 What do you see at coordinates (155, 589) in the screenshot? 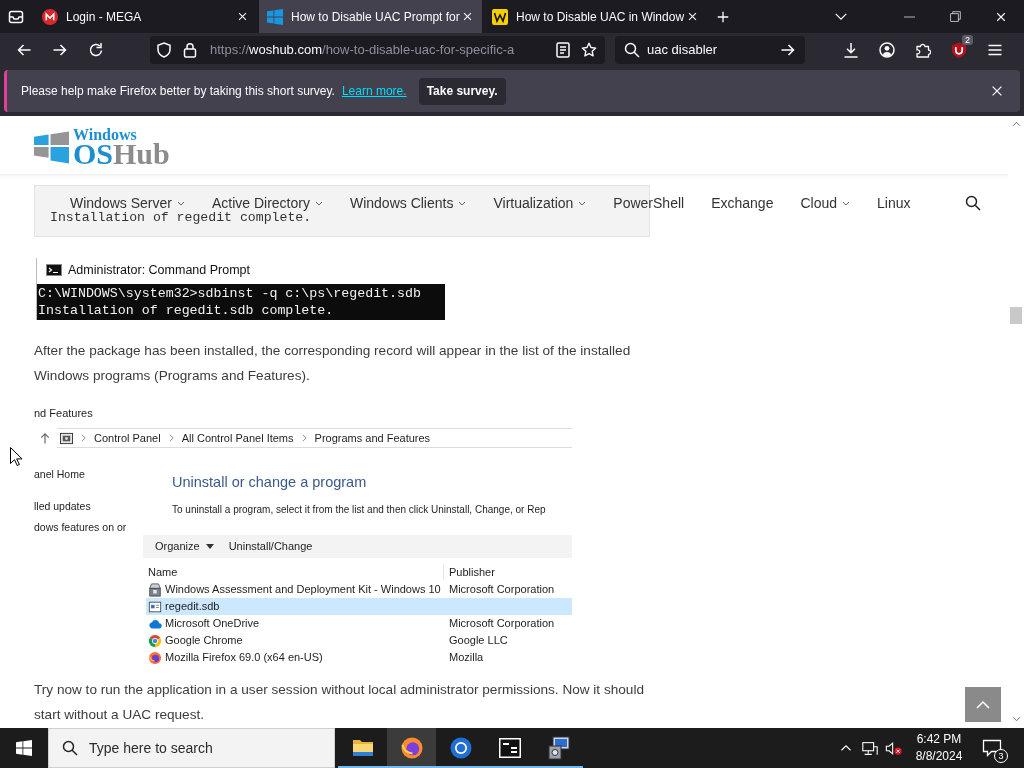
I see `package-icon` at bounding box center [155, 589].